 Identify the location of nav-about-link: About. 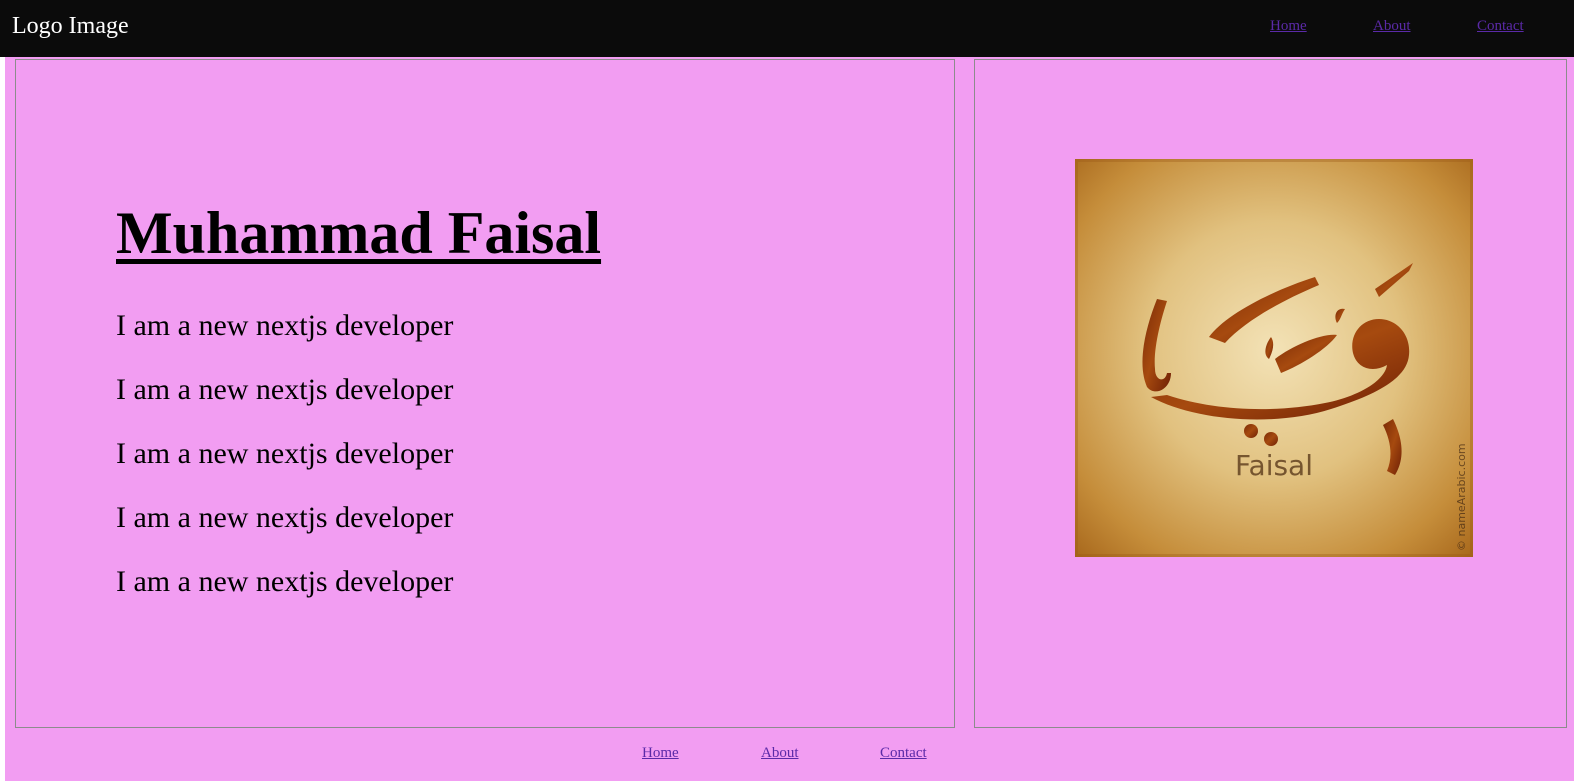
(1392, 26).